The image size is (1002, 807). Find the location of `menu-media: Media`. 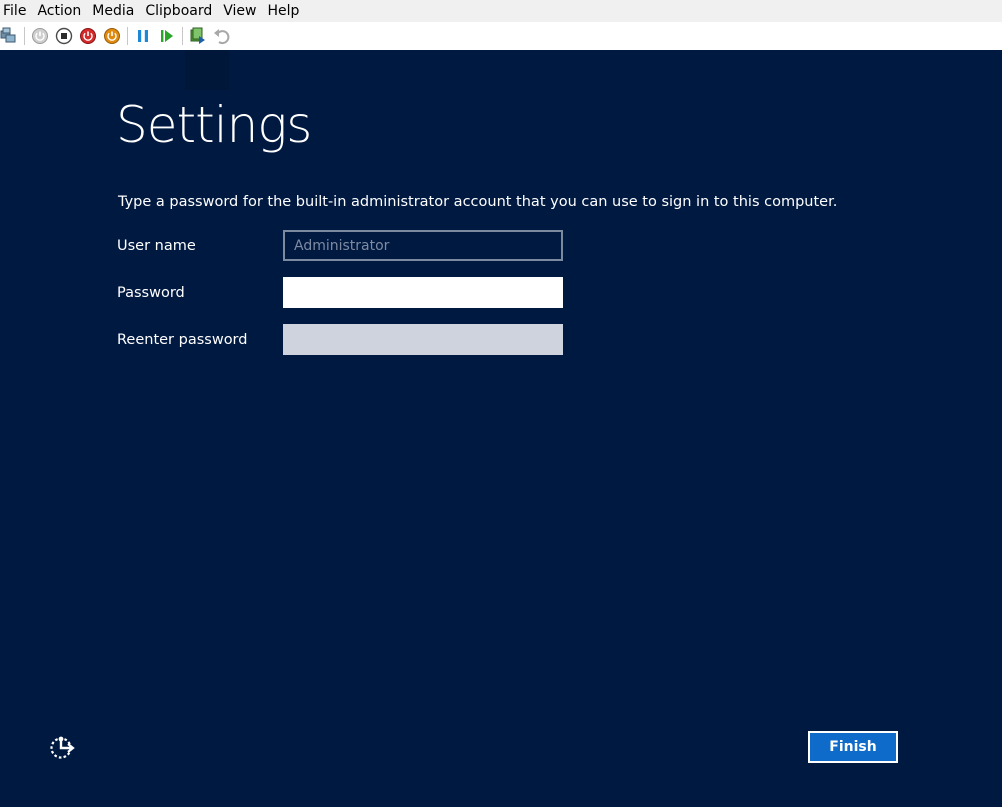

menu-media: Media is located at coordinates (114, 11).